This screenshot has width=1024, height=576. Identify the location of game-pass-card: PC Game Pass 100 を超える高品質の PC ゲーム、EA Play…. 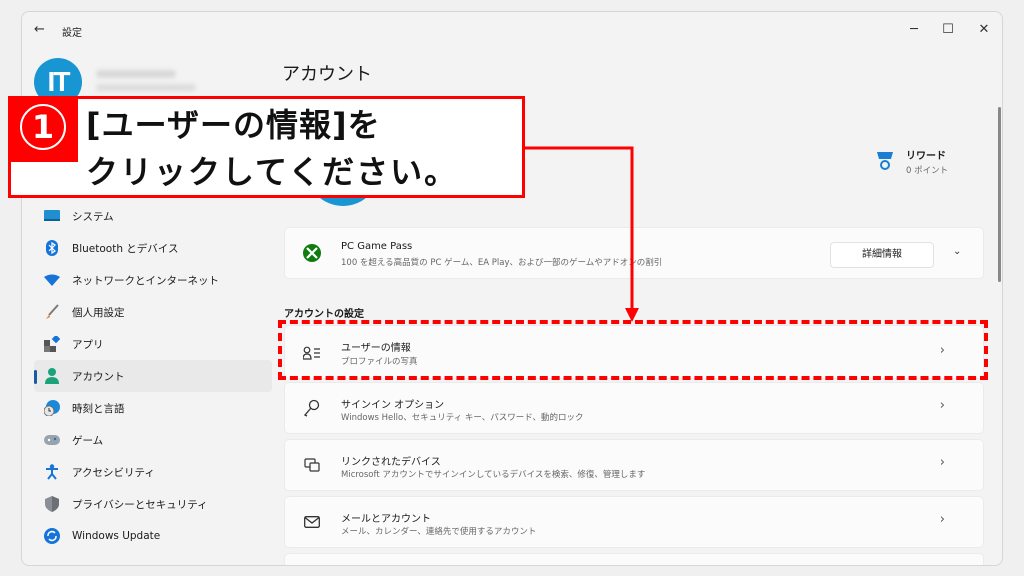
(634, 253).